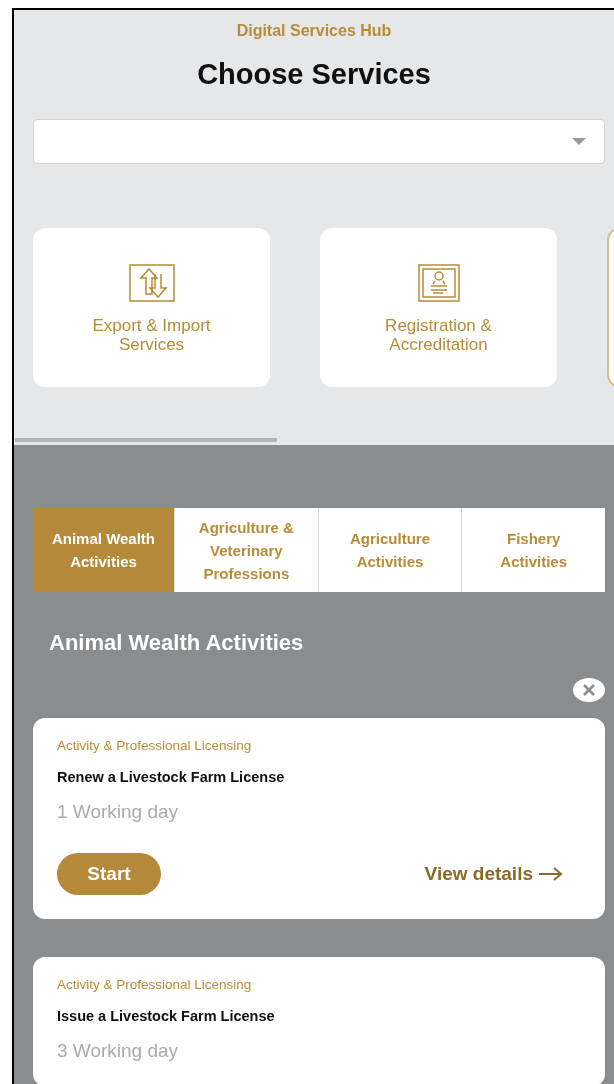 The width and height of the screenshot is (614, 1084). What do you see at coordinates (151, 283) in the screenshot?
I see `arrows-up-down-icon` at bounding box center [151, 283].